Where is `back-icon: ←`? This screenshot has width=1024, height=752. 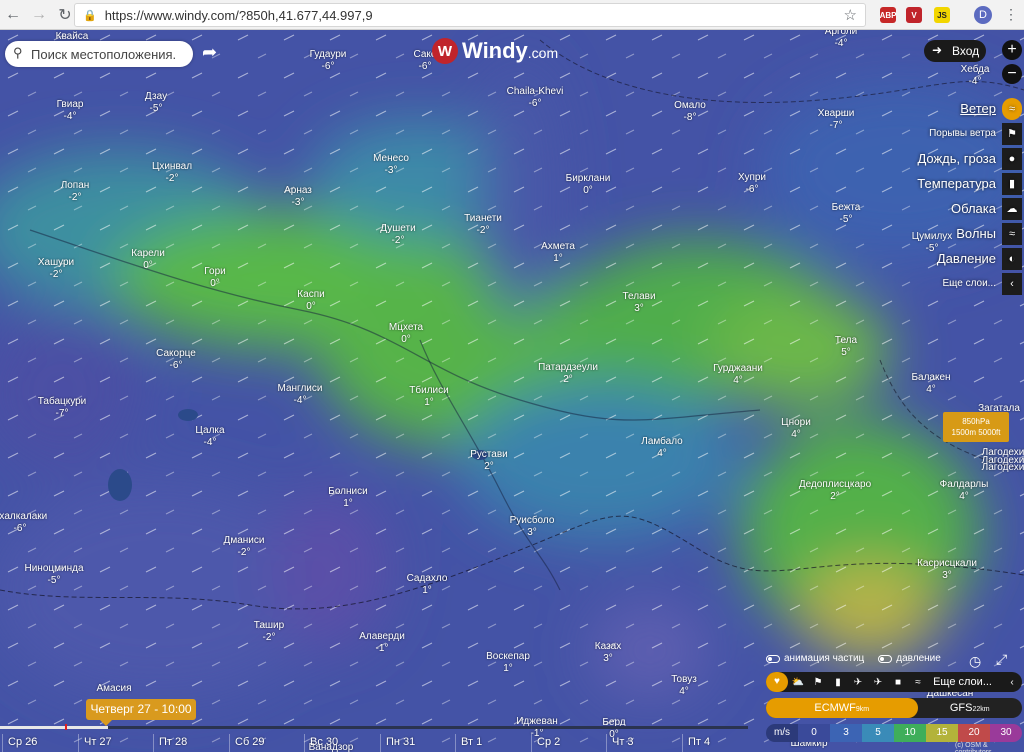 back-icon: ← is located at coordinates (13, 15).